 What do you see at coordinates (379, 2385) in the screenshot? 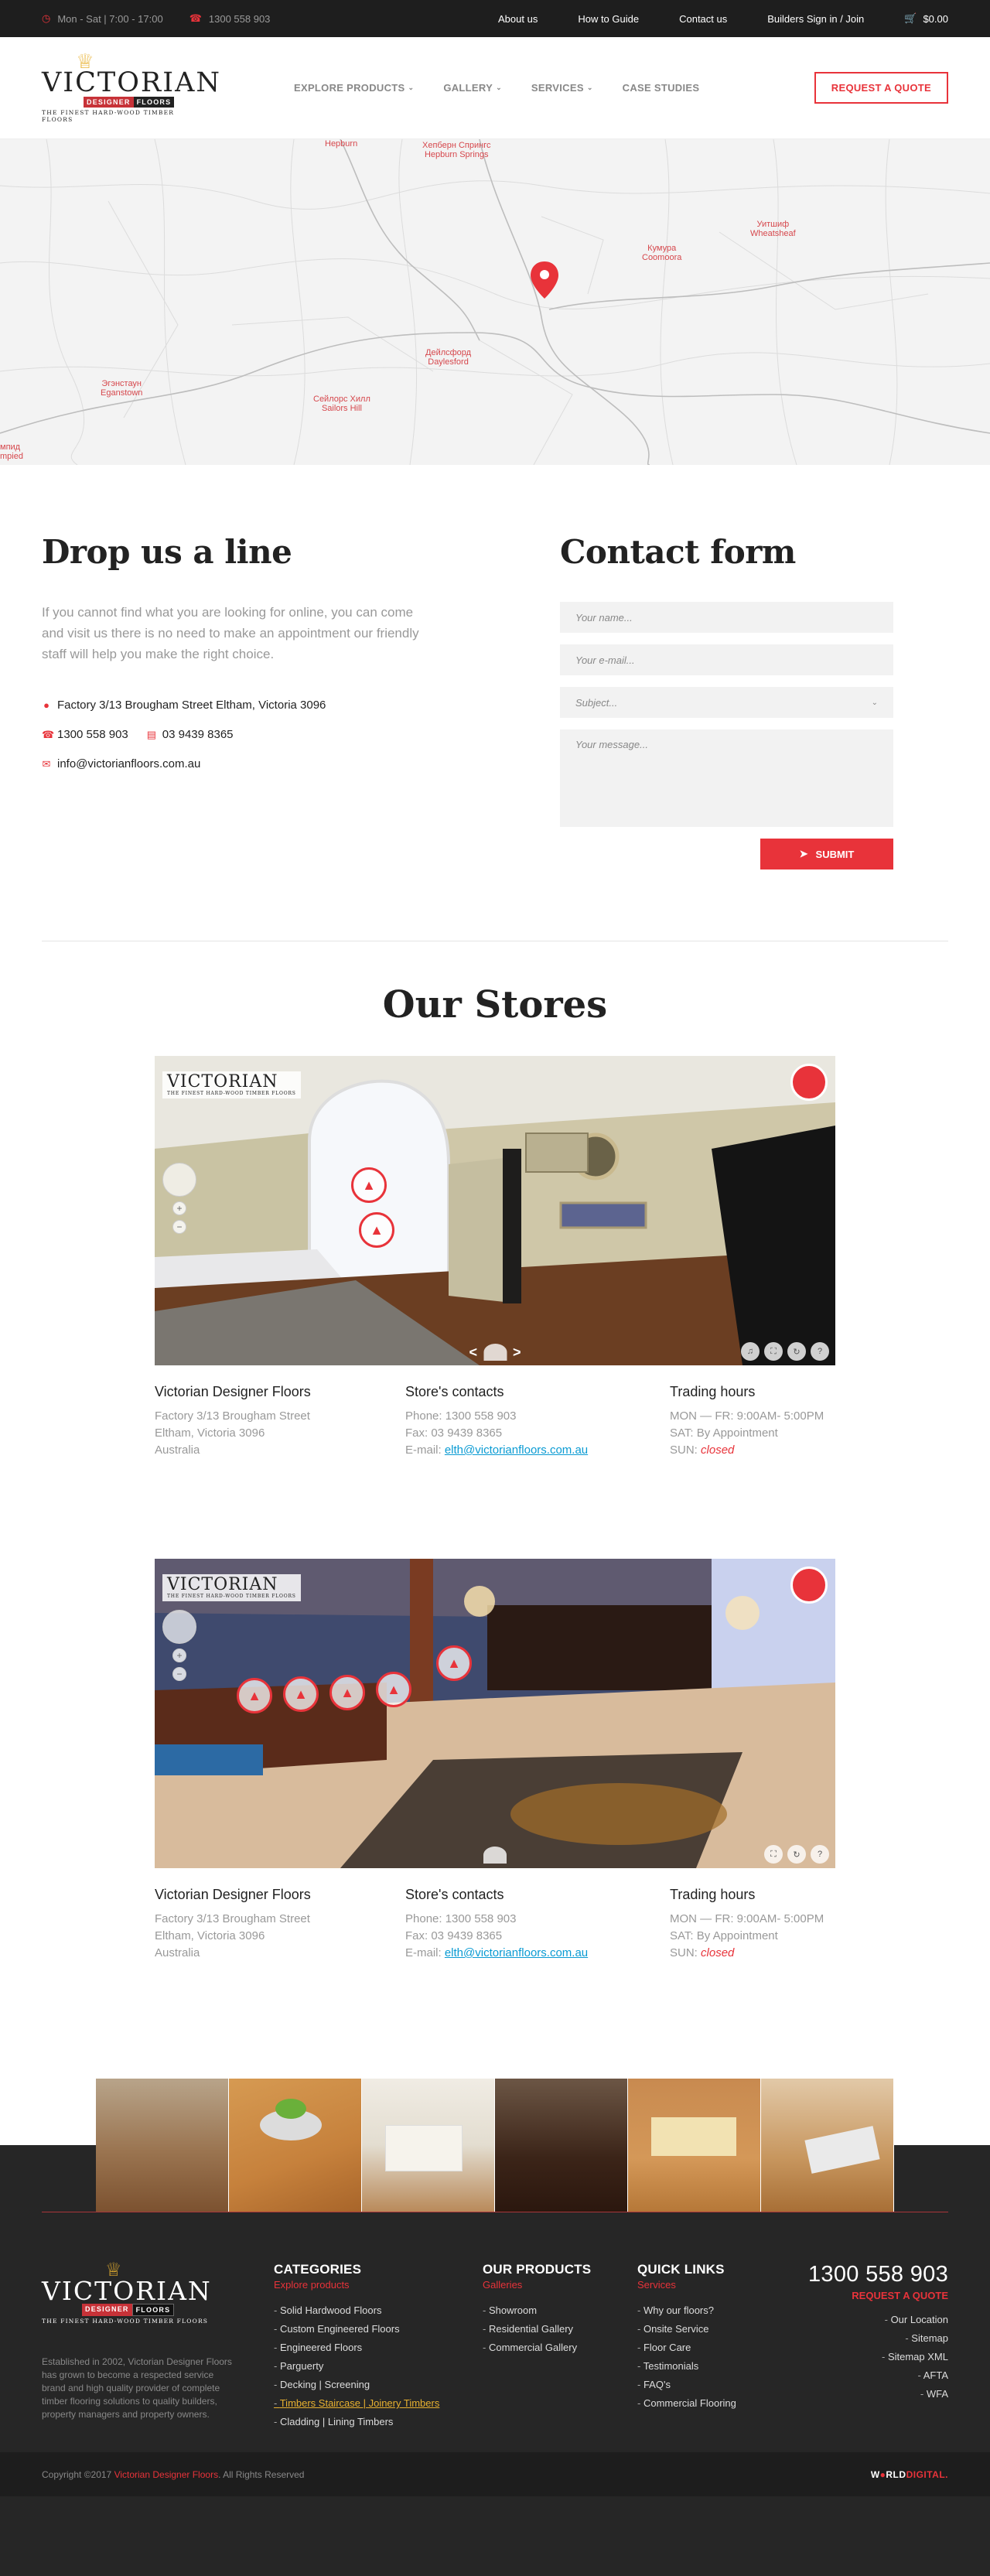
I see `footer-link: Decking | Screening` at bounding box center [379, 2385].